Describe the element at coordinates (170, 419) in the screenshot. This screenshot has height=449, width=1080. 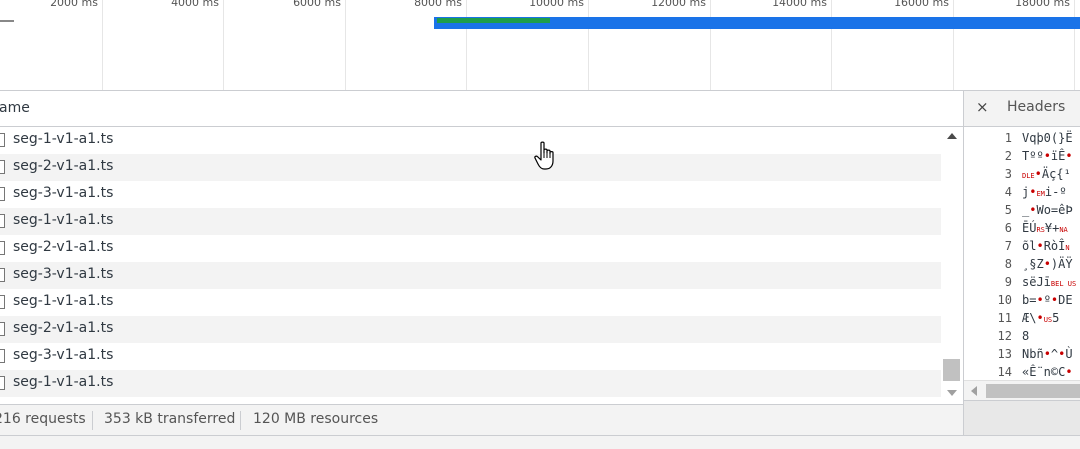
I see `transferred-size: 353 kB transferred` at that location.